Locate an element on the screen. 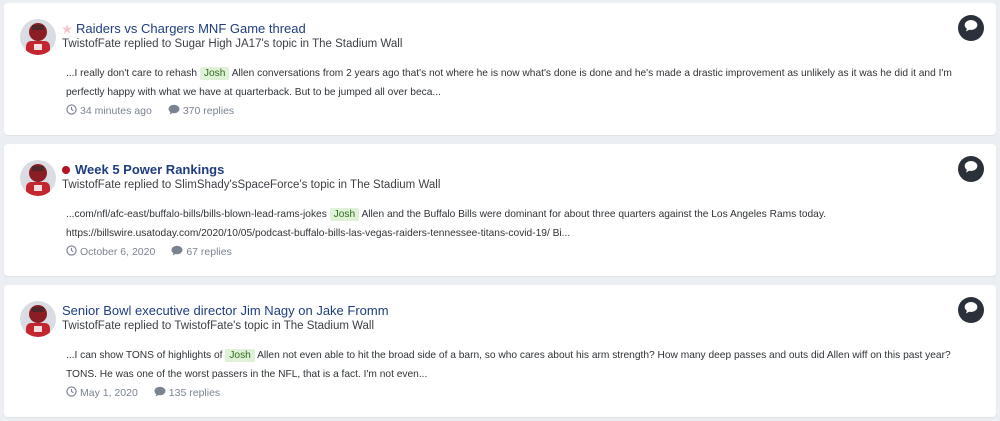 The height and width of the screenshot is (421, 1000). reply-count: 135 replies is located at coordinates (187, 393).